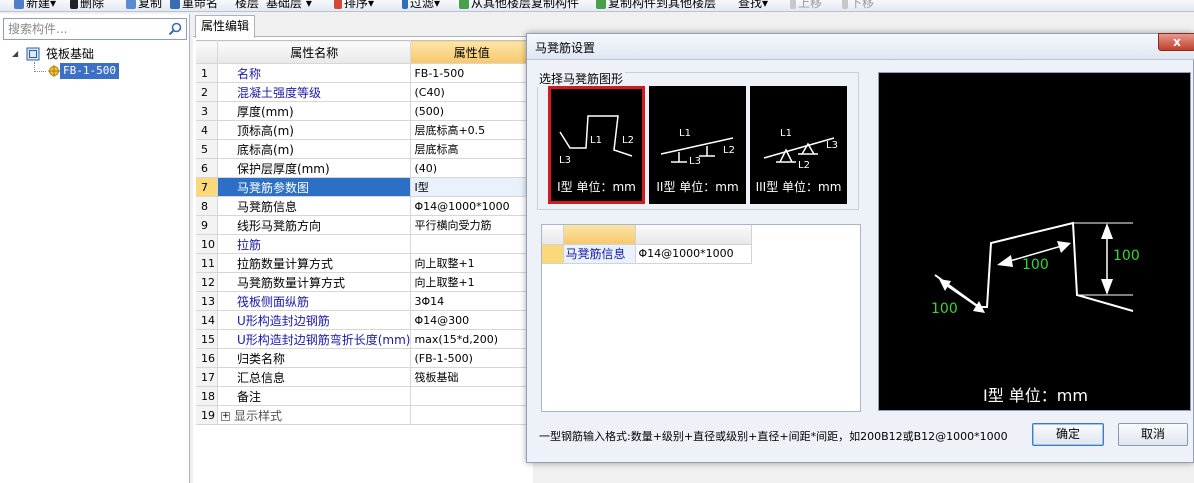  What do you see at coordinates (207, 377) in the screenshot?
I see `row-number: 17` at bounding box center [207, 377].